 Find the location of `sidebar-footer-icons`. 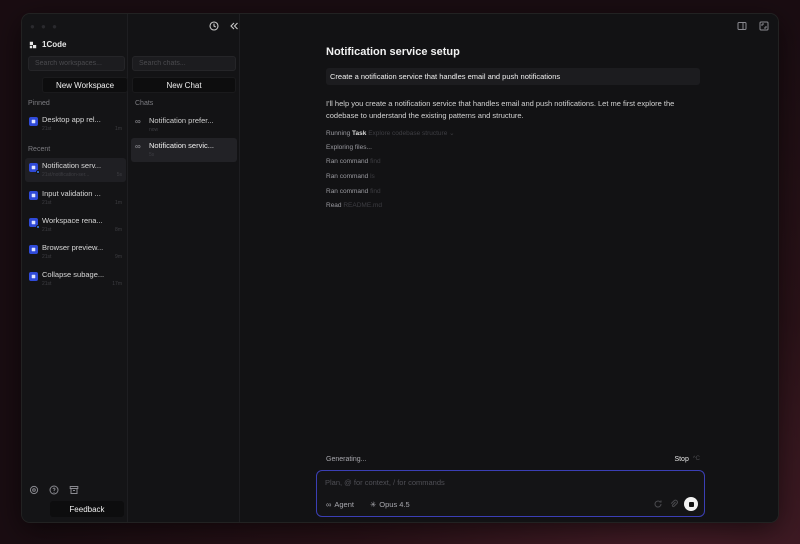

sidebar-footer-icons is located at coordinates (54, 490).